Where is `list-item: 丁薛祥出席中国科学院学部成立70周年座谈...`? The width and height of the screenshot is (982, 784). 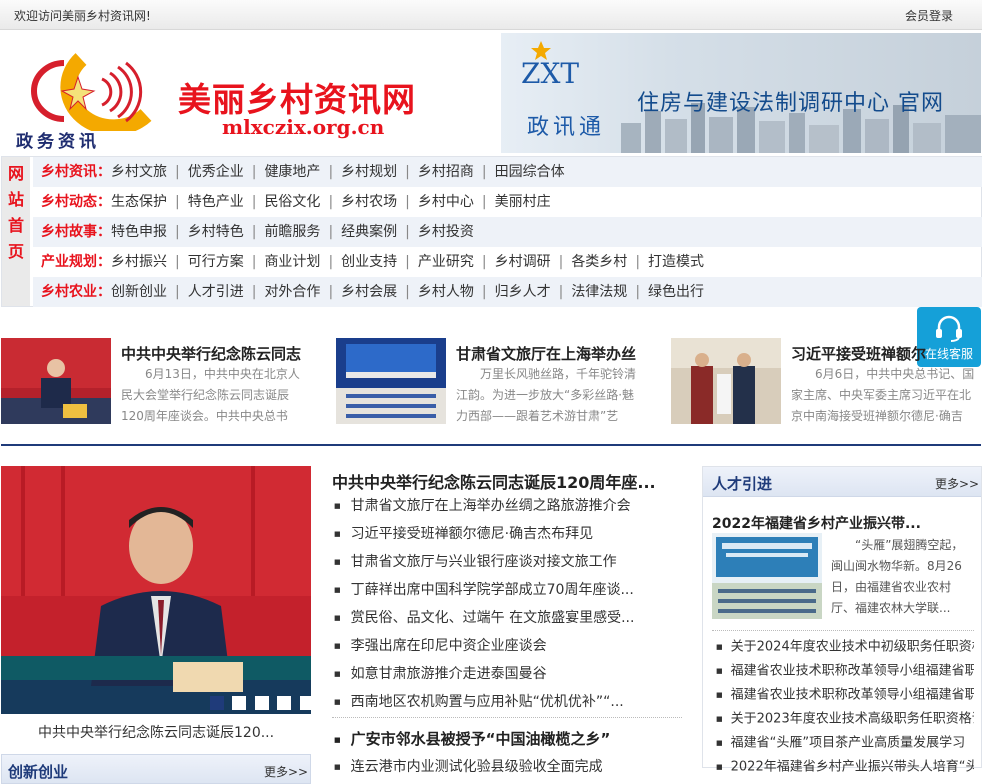 list-item: 丁薛祥出席中国科学院学部成立70周年座谈... is located at coordinates (507, 590).